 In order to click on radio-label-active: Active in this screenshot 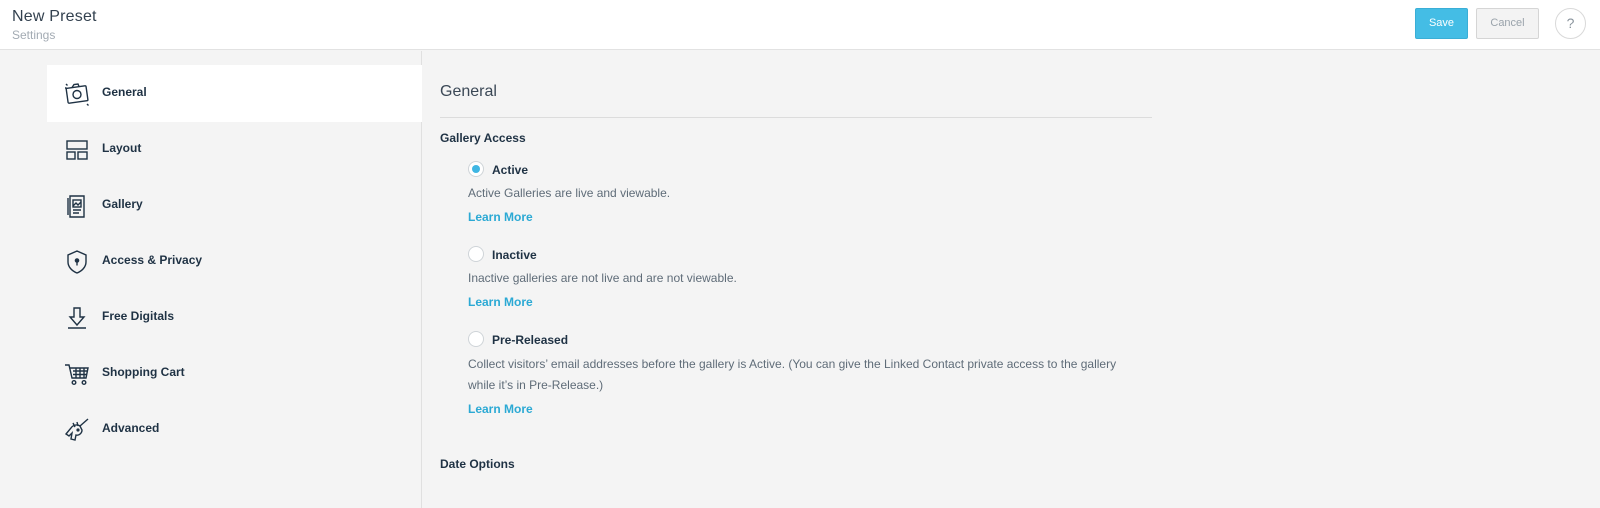, I will do `click(510, 170)`.